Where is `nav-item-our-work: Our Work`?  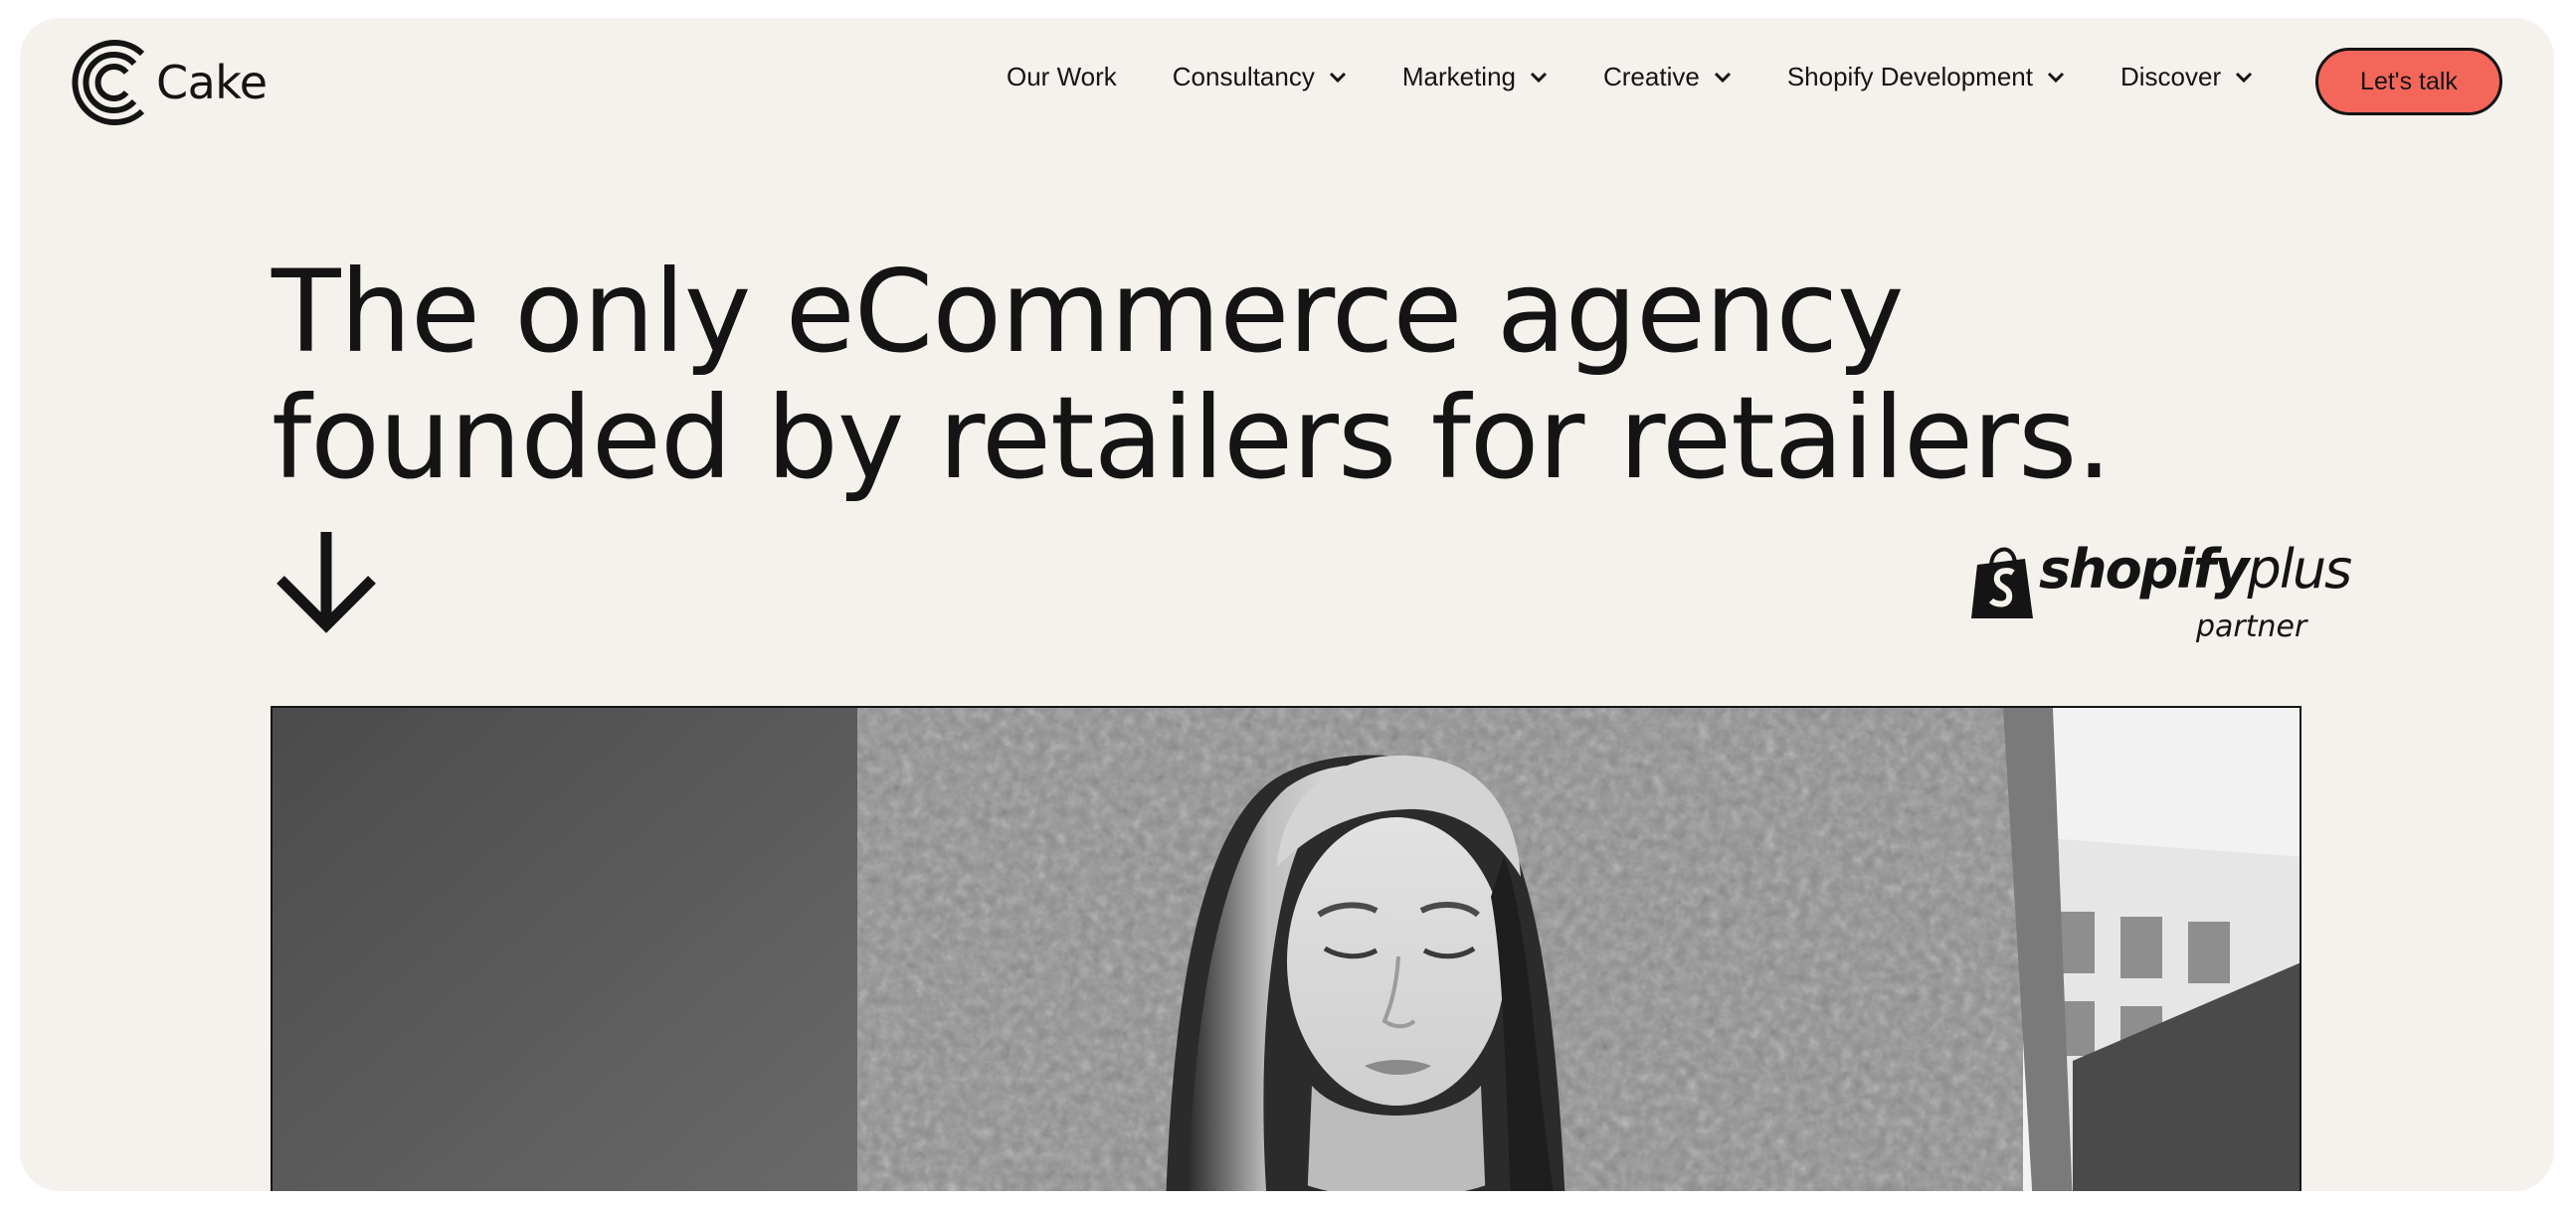 nav-item-our-work: Our Work is located at coordinates (1062, 77).